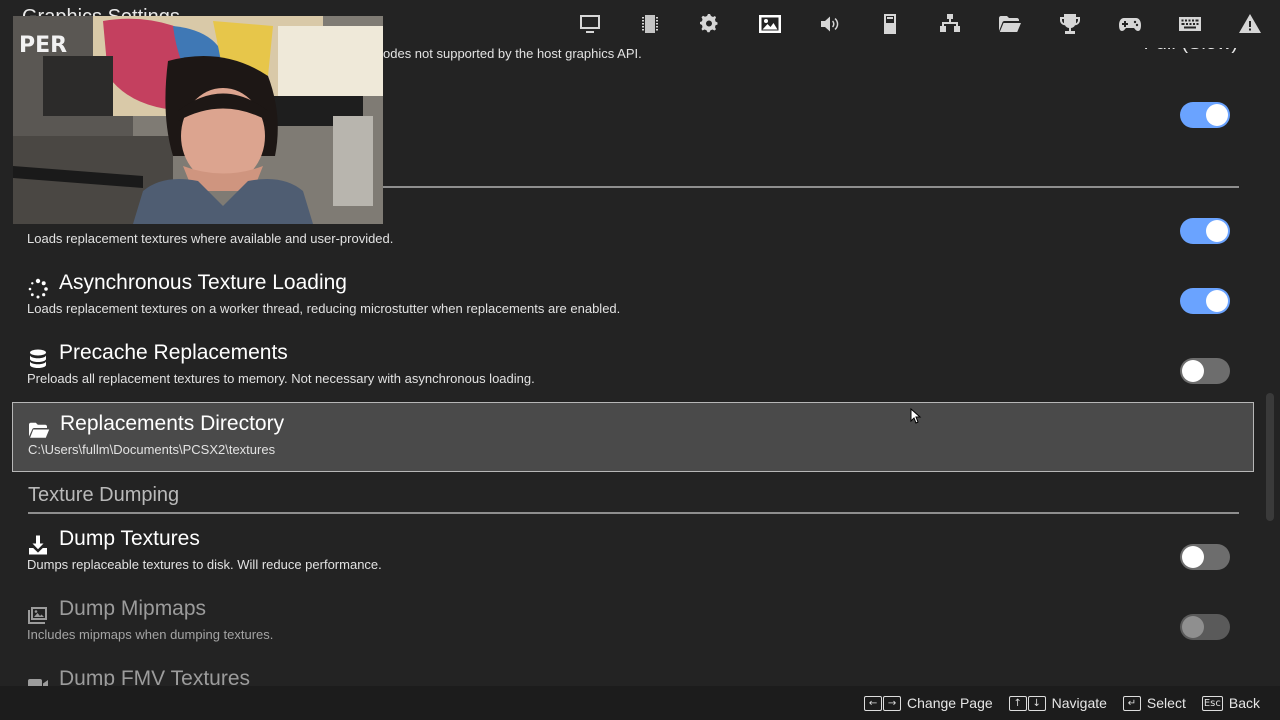 The width and height of the screenshot is (1280, 720). I want to click on up-arrow-key-icon: ↑, so click(1017, 703).